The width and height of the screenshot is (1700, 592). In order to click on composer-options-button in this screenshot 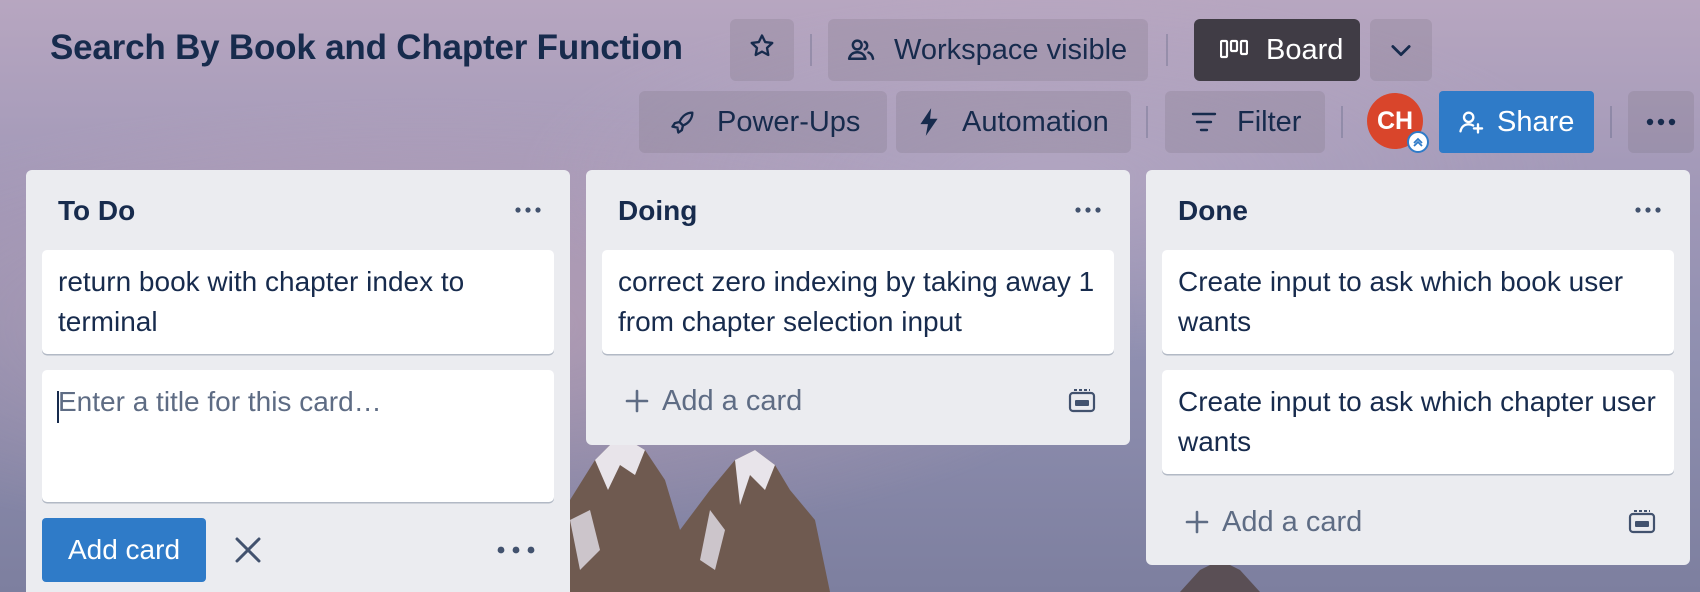, I will do `click(516, 550)`.